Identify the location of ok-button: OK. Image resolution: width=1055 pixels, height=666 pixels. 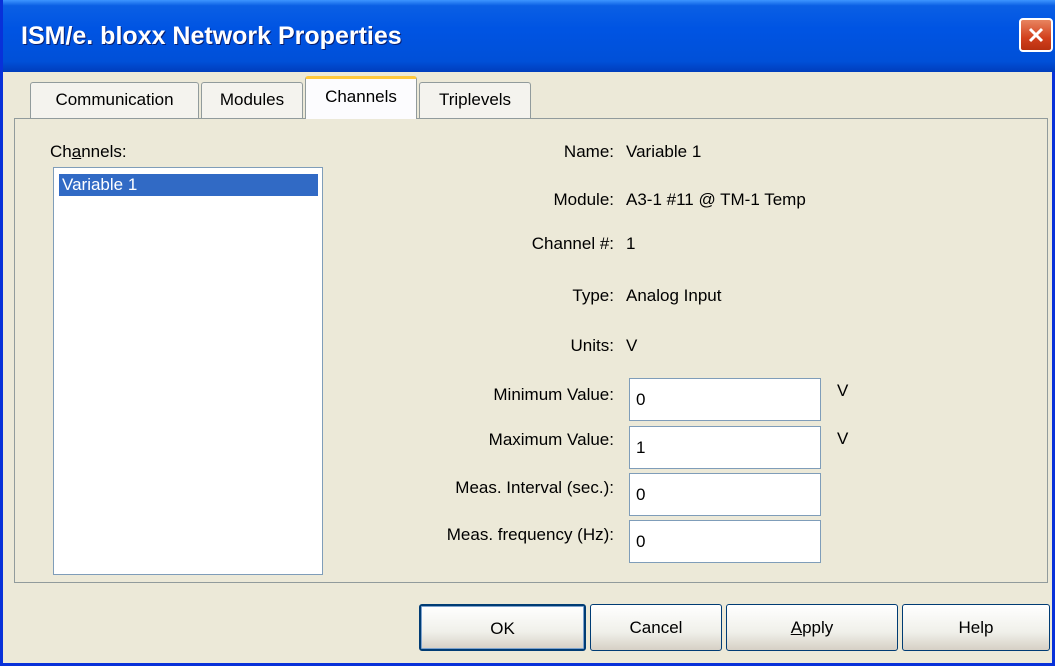
(502, 627).